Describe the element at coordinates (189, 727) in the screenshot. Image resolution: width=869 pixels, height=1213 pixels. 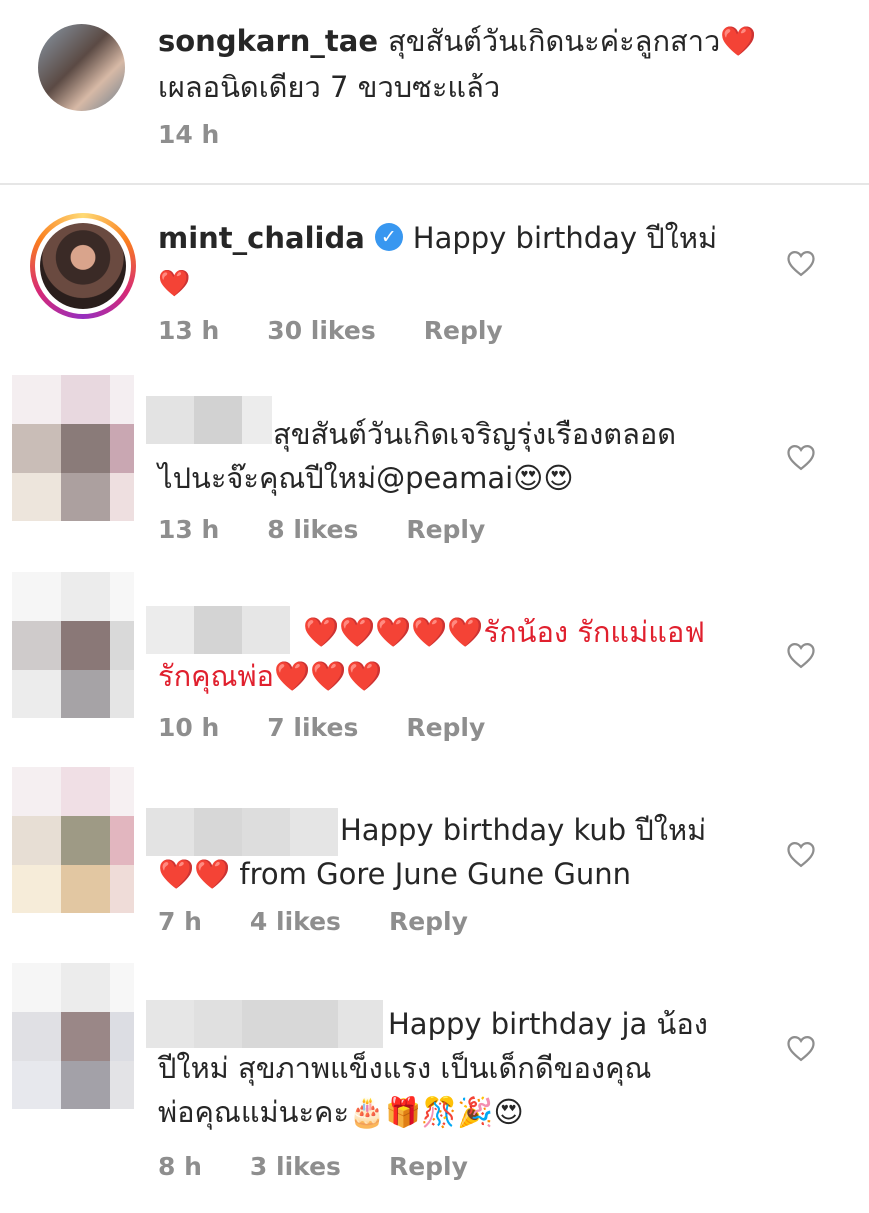
I see `timestamp: 10 h` at that location.